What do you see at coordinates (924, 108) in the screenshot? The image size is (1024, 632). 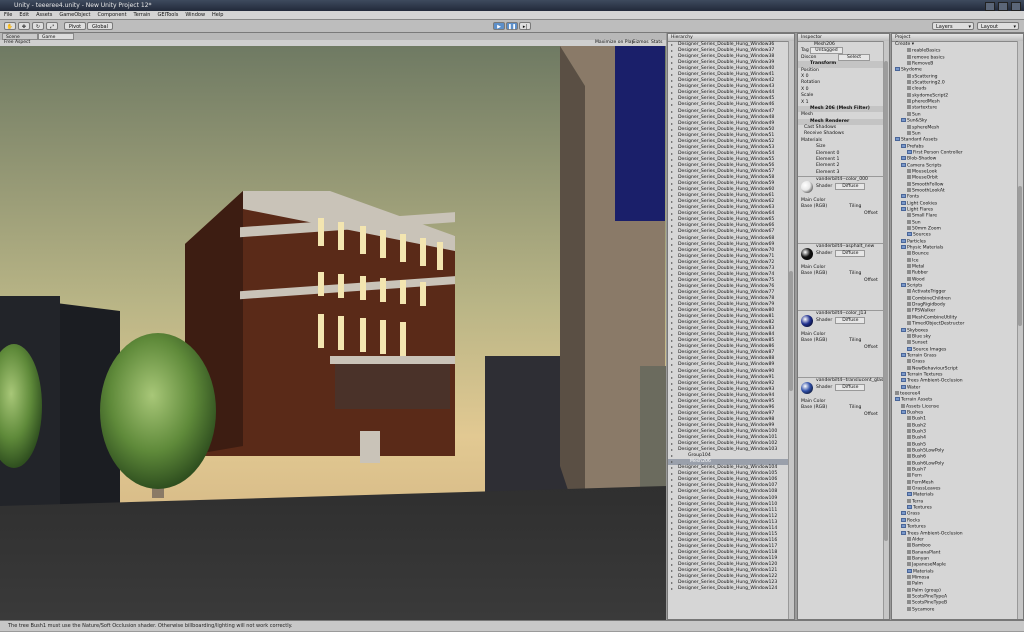 I see `project-item-label: startexture` at bounding box center [924, 108].